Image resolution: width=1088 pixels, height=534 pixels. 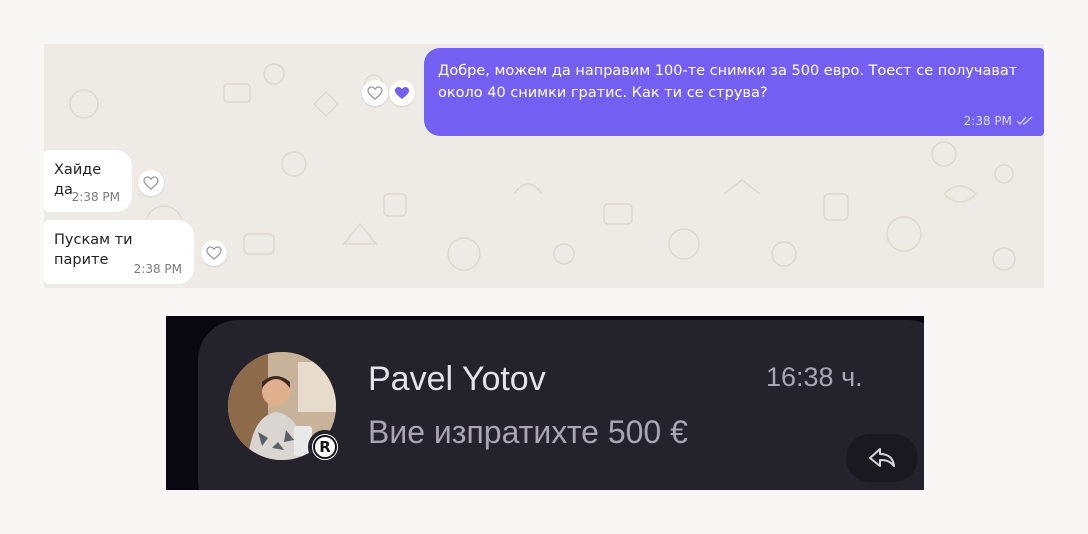 I want to click on incoming-message-2: Пускам ти парите 2:38 PM, so click(x=119, y=252).